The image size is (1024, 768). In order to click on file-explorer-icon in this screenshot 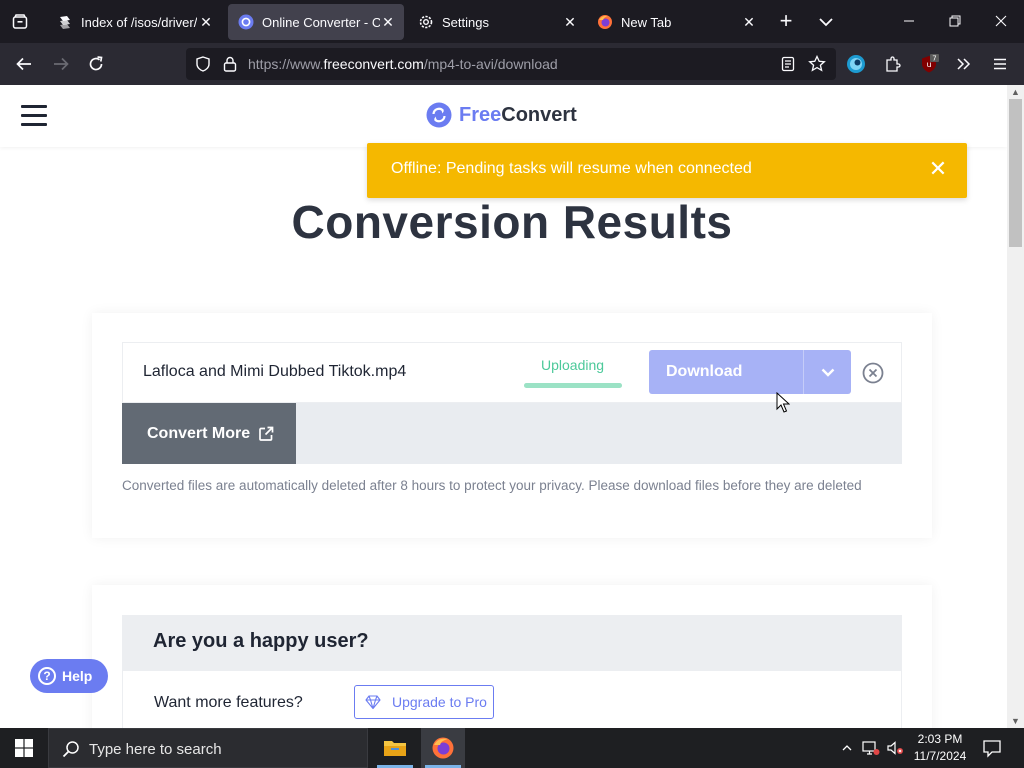, I will do `click(395, 748)`.